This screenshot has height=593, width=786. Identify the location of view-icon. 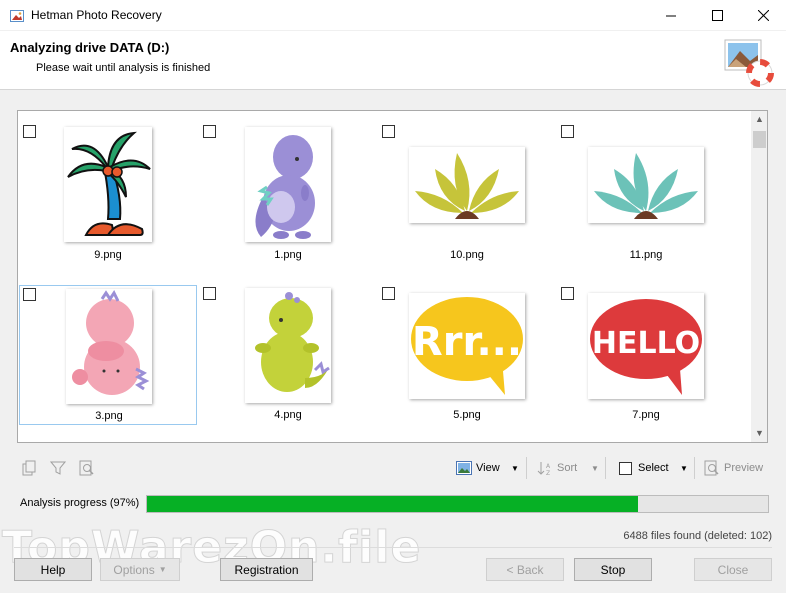
(464, 468).